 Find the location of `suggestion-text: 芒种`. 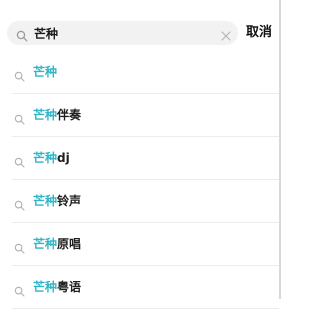

suggestion-text: 芒种 is located at coordinates (45, 72).